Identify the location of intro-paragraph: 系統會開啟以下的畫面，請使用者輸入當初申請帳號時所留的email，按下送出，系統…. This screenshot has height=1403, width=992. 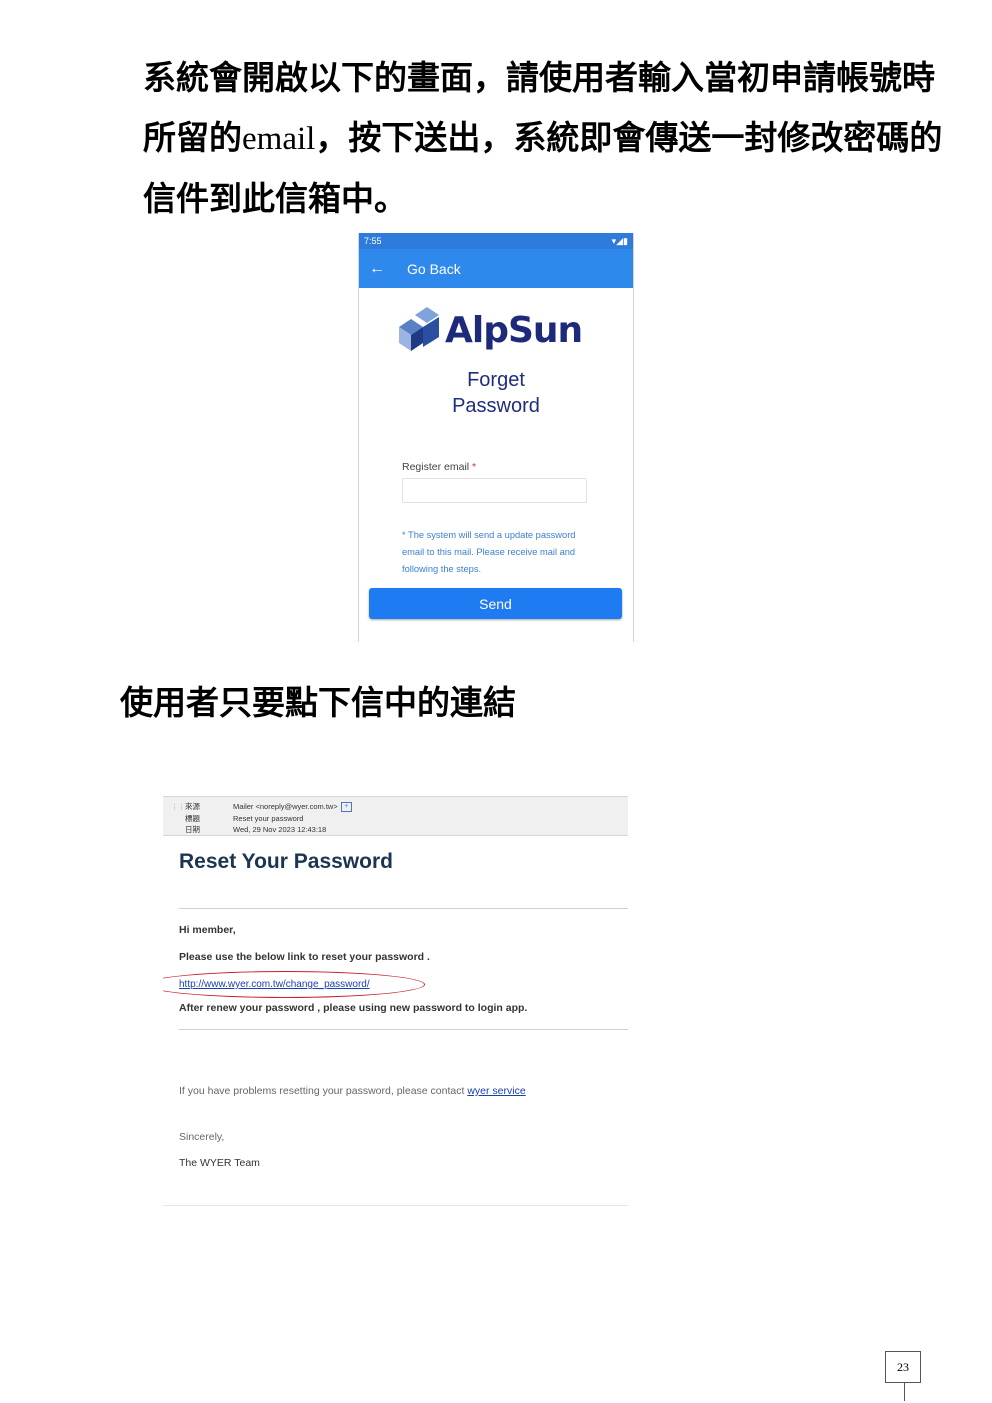
(553, 138).